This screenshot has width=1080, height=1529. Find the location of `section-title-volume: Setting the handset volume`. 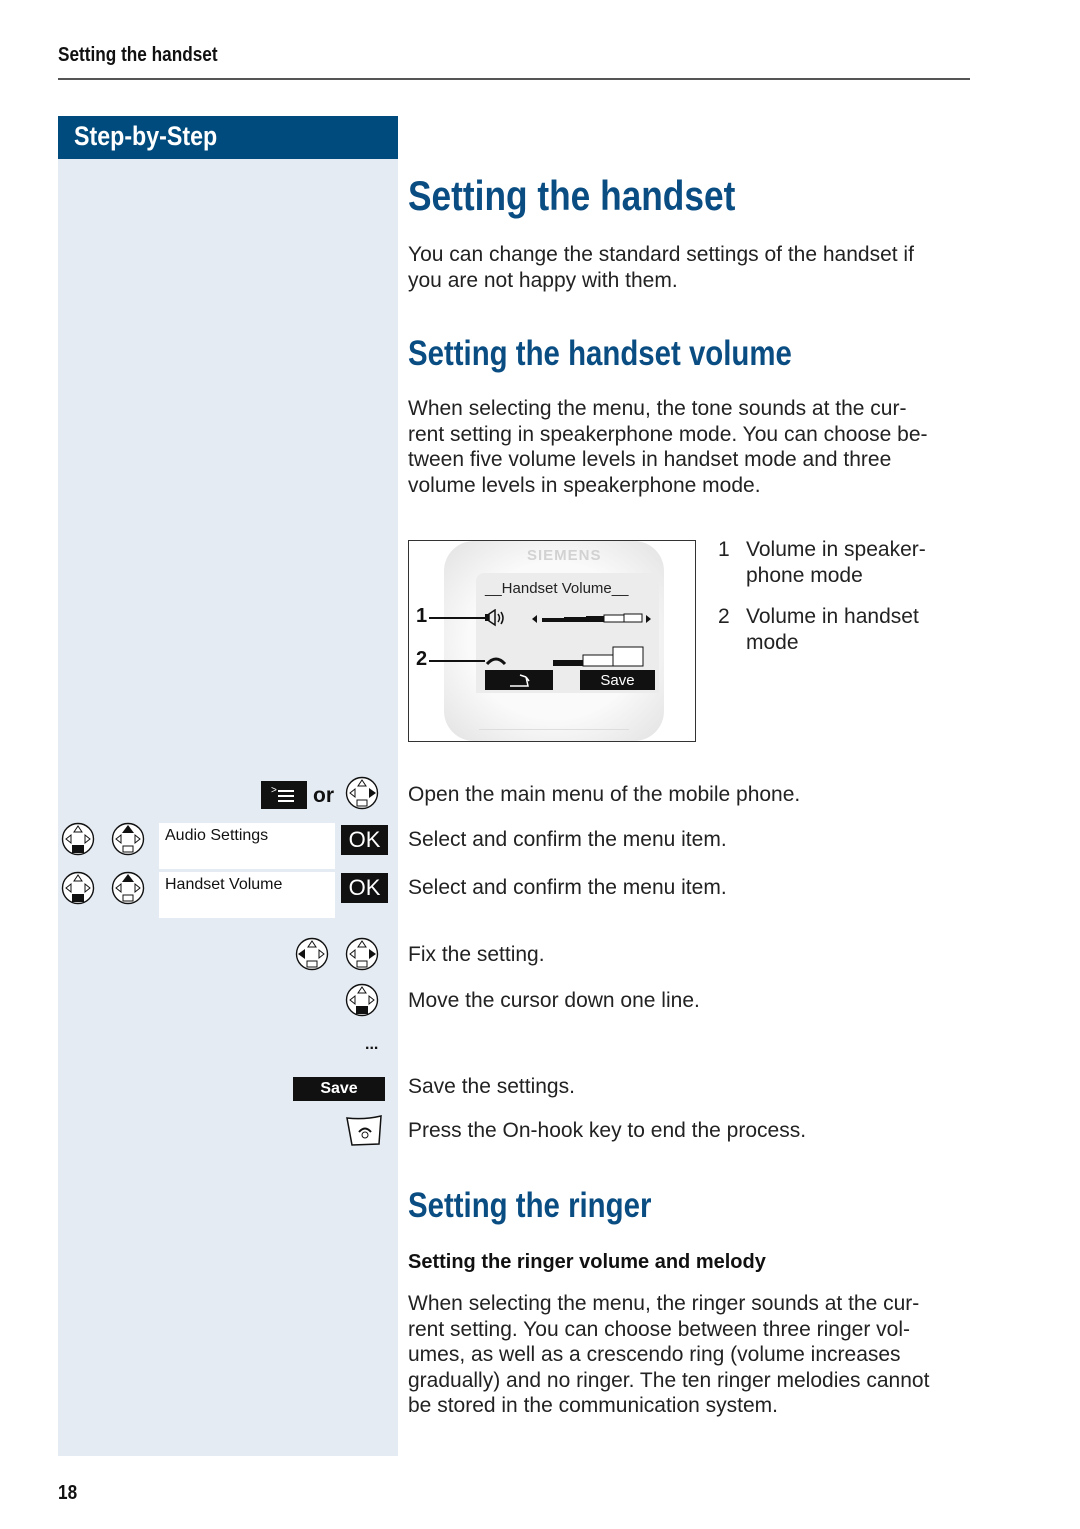

section-title-volume: Setting the handset volume is located at coordinates (600, 353).